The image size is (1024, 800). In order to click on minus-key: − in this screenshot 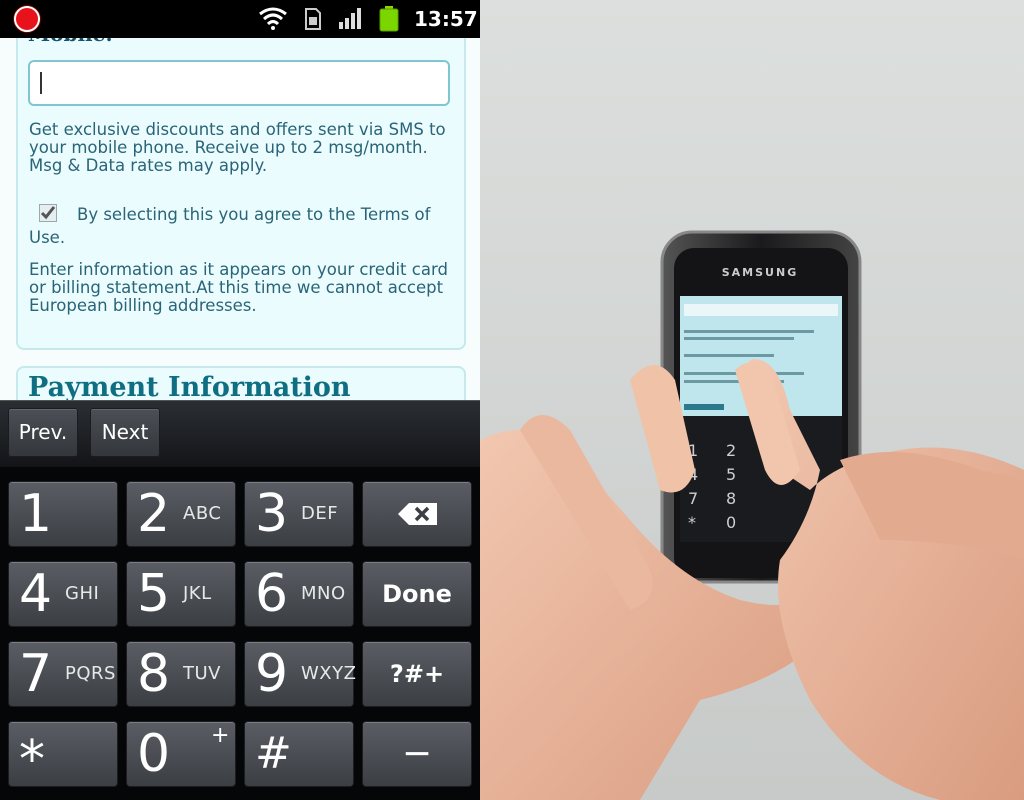, I will do `click(417, 754)`.